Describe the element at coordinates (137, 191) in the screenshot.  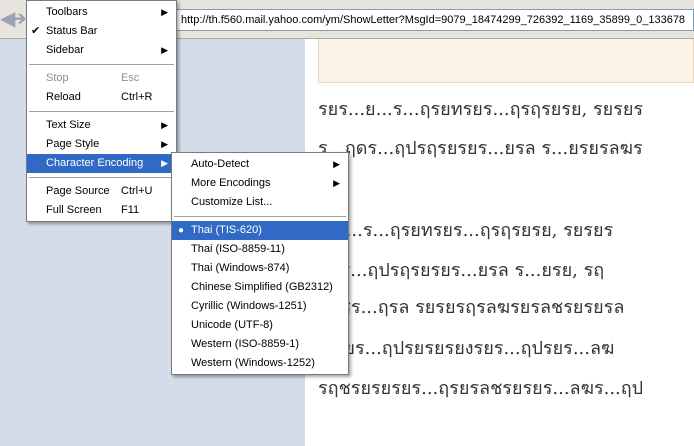
I see `menu-item-shortcut: Ctrl+U` at that location.